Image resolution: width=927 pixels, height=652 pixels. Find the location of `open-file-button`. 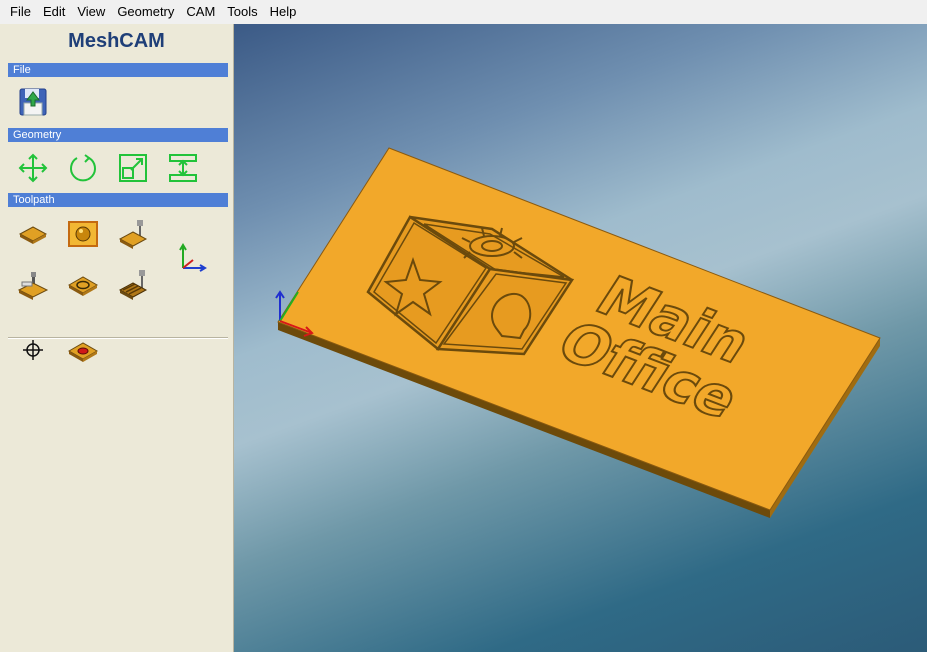

open-file-button is located at coordinates (33, 102).